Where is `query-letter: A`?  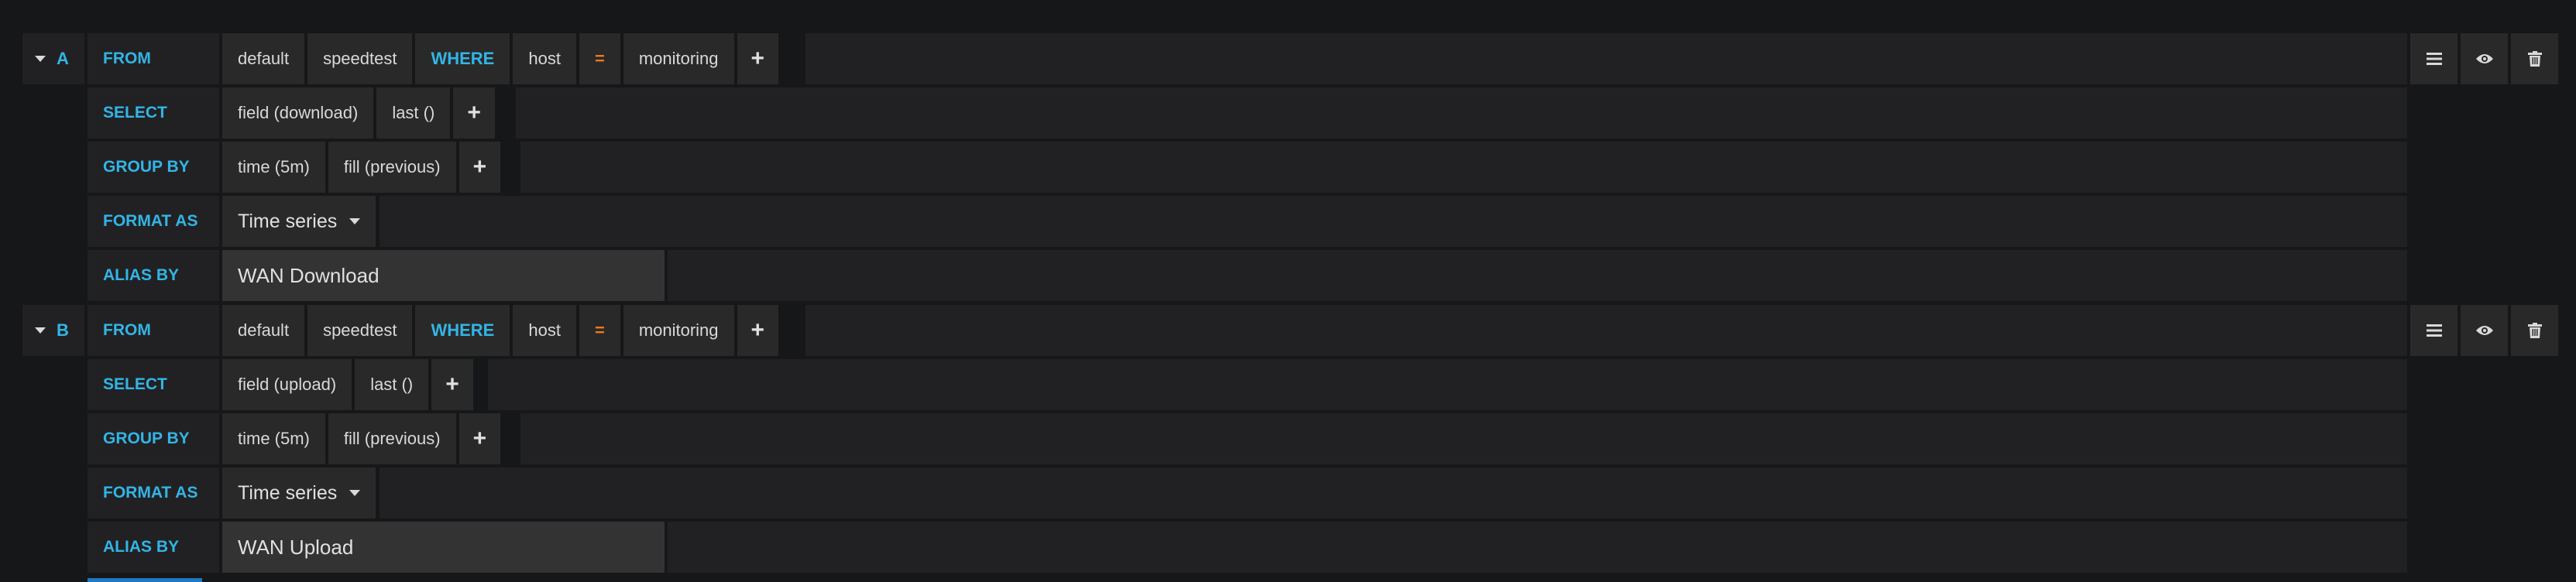 query-letter: A is located at coordinates (63, 58).